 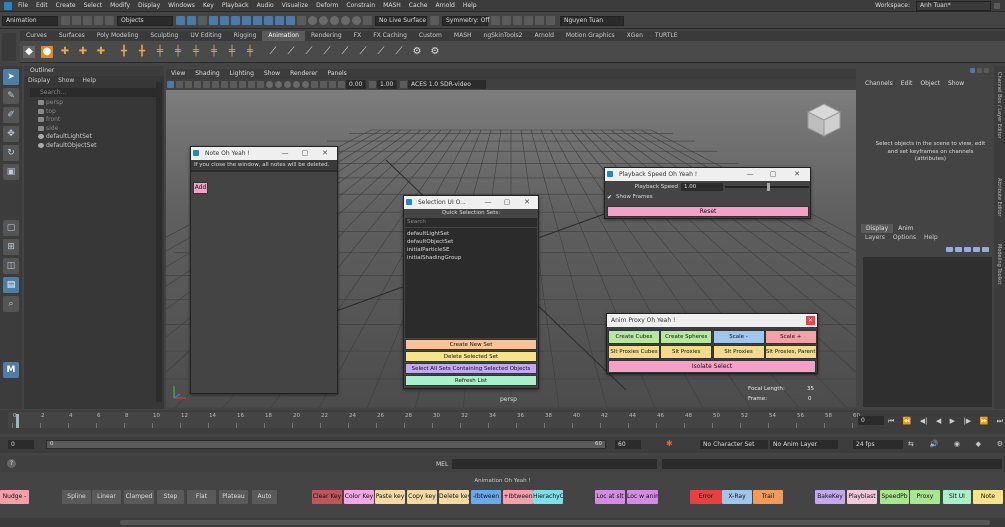 I want to click on anim-proxy-scale-button: Scale +, so click(x=790, y=337).